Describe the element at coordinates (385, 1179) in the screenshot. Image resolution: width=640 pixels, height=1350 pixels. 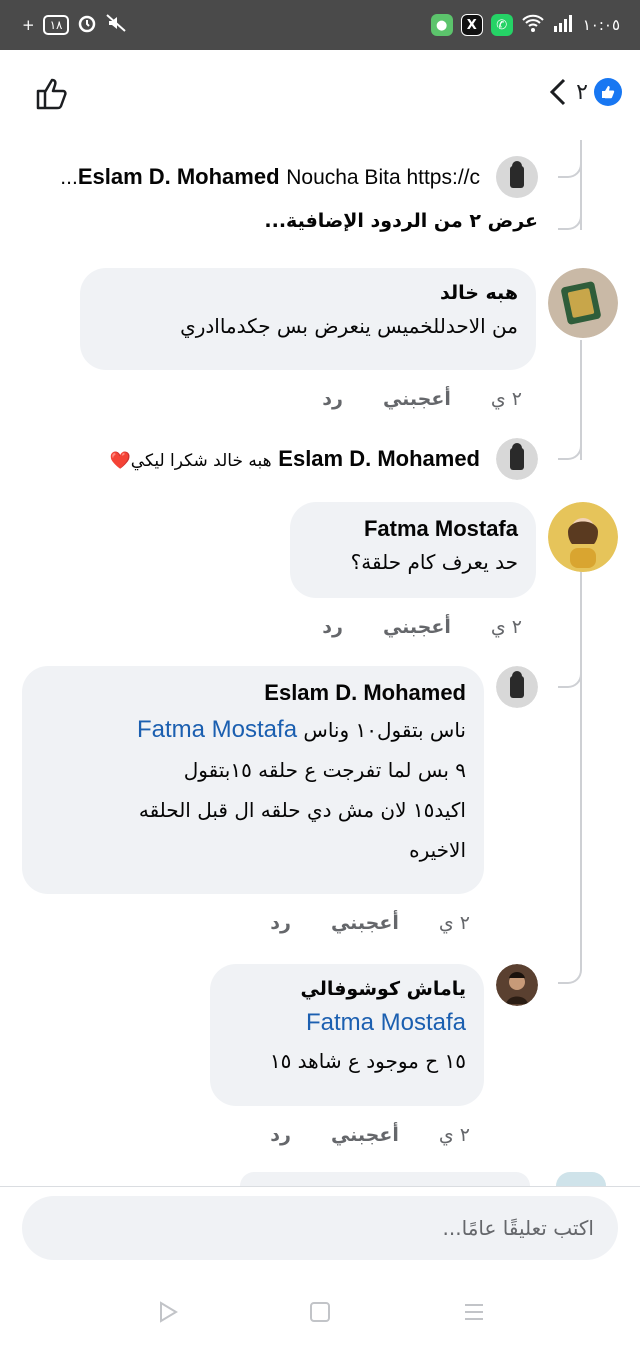
I see `partial-comment-bubble` at that location.